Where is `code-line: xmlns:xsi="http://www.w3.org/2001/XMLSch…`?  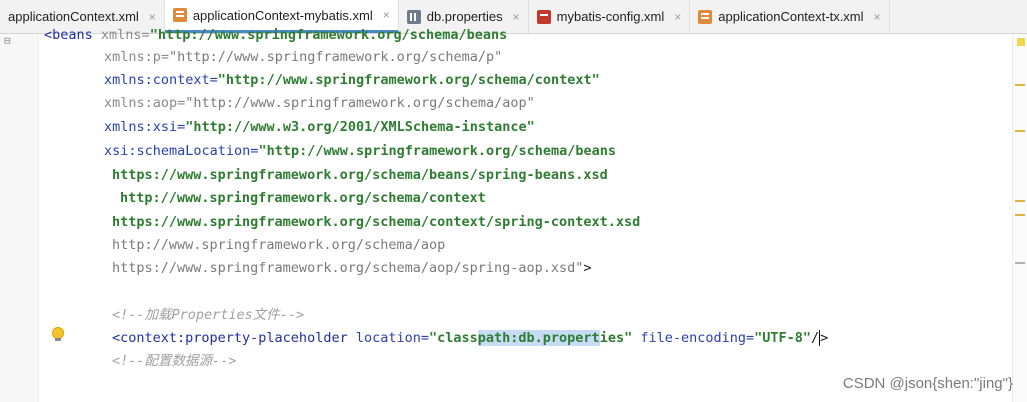 code-line: xmlns:xsi="http://www.w3.org/2001/XMLSch… is located at coordinates (319, 127).